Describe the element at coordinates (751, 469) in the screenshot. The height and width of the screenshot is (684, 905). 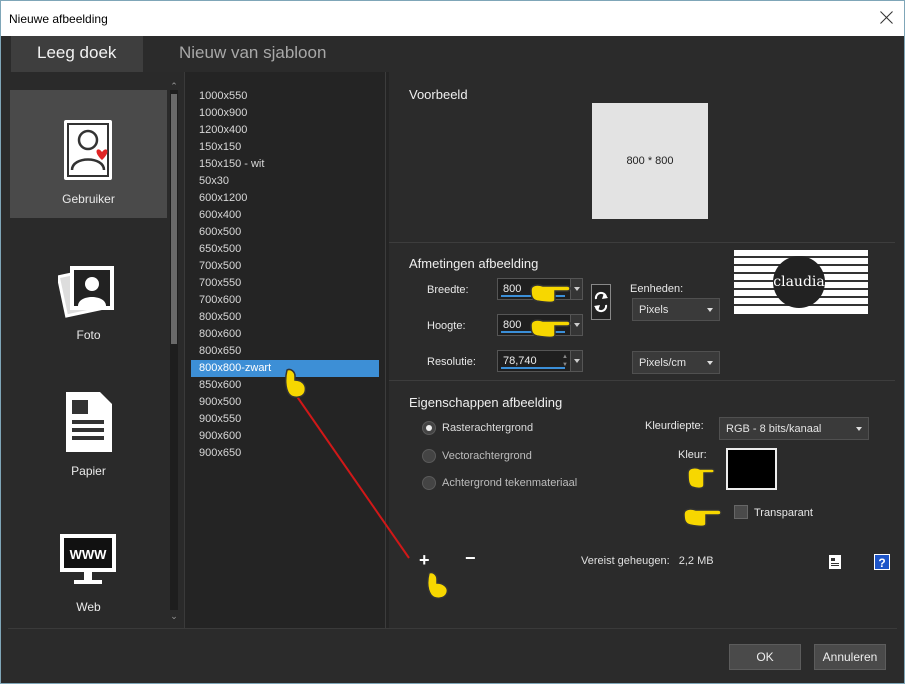
I see `color-swatch` at that location.